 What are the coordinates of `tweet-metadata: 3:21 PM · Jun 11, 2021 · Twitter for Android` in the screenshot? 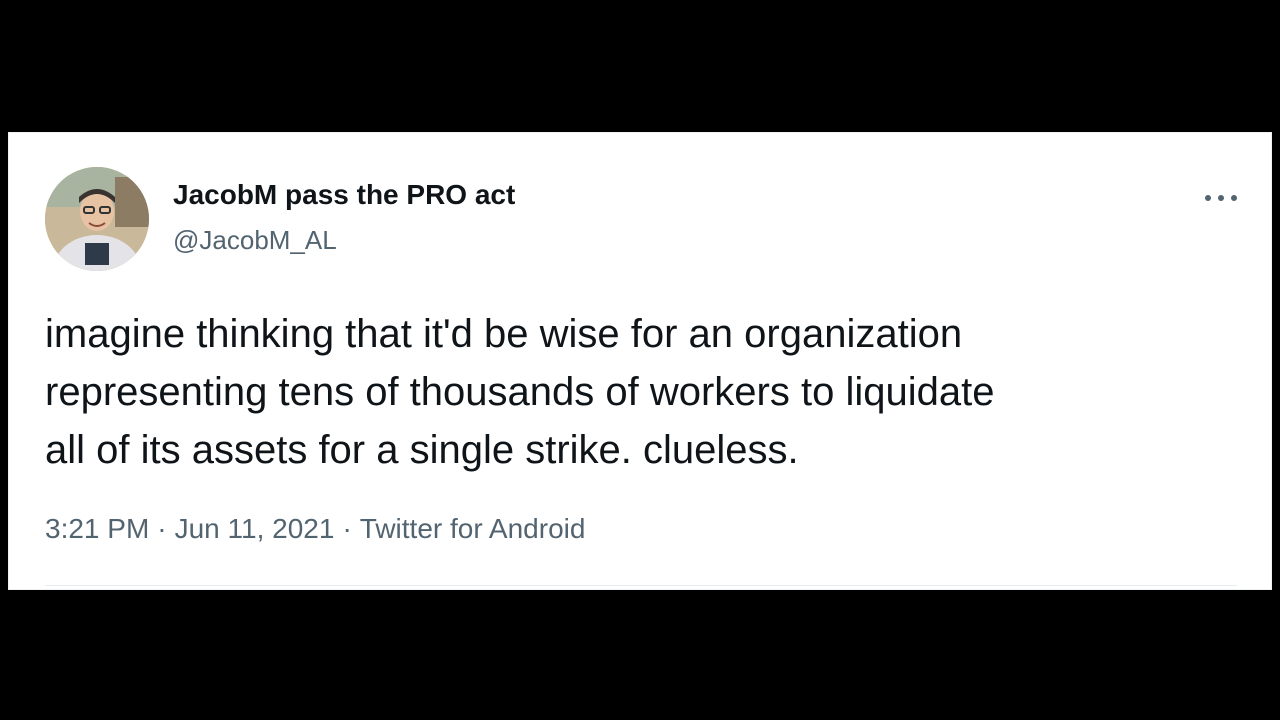 It's located at (315, 529).